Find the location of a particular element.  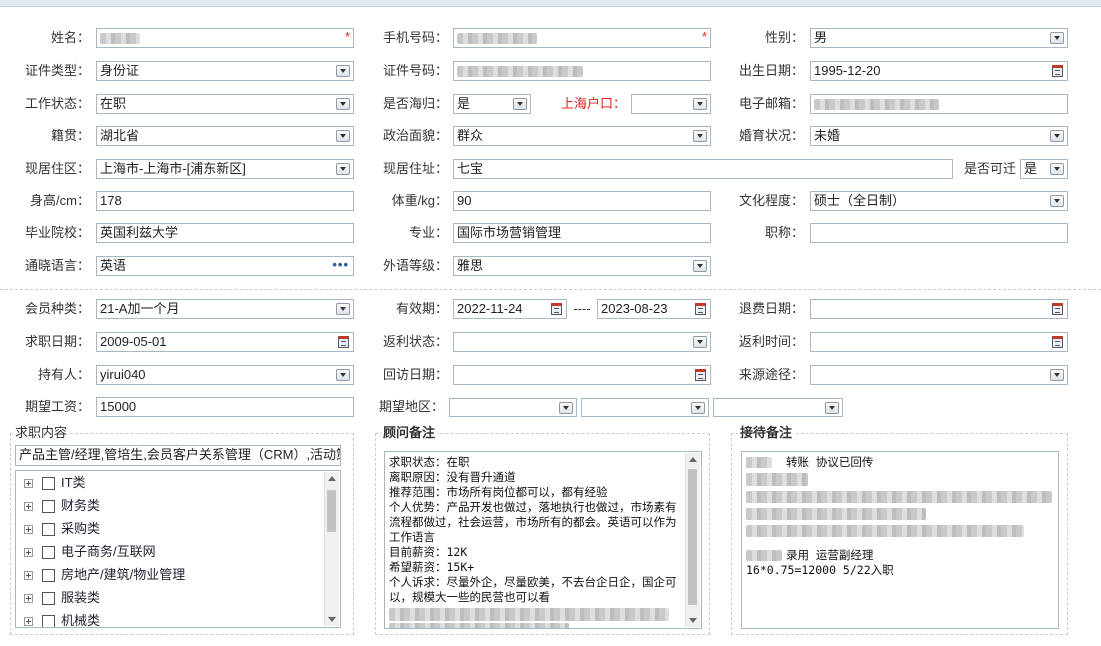

phone-input: * is located at coordinates (582, 38).